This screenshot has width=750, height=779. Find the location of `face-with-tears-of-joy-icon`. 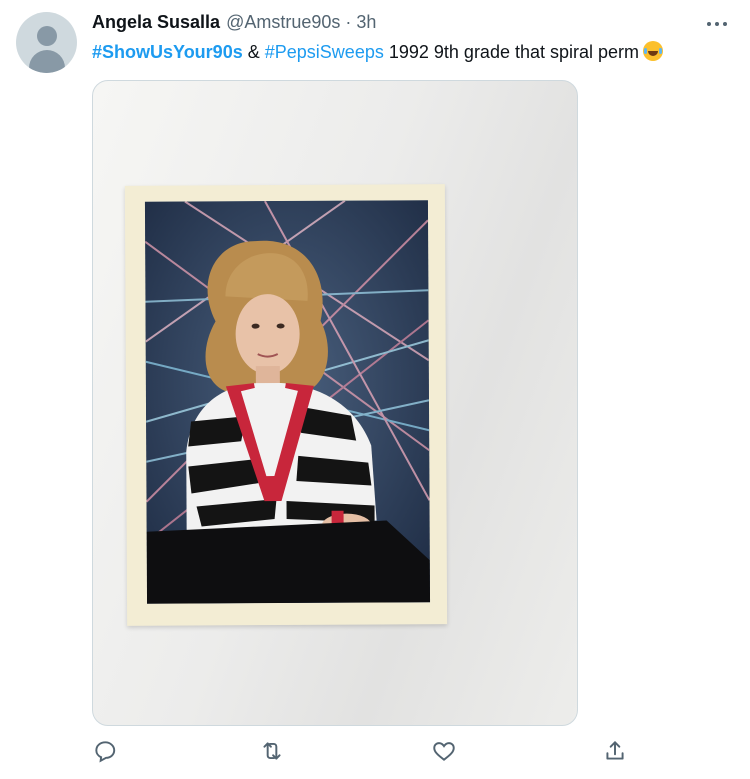

face-with-tears-of-joy-icon is located at coordinates (653, 51).